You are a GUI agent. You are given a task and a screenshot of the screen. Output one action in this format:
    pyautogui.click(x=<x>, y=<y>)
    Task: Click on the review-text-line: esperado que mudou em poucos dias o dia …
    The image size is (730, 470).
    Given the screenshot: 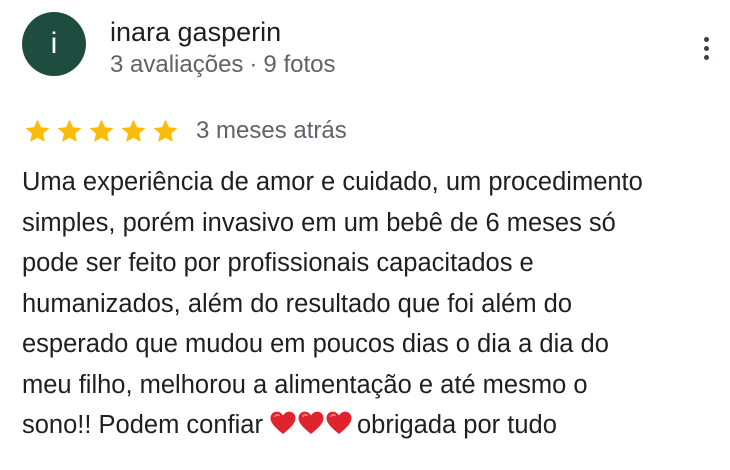 What is the action you would take?
    pyautogui.click(x=315, y=344)
    